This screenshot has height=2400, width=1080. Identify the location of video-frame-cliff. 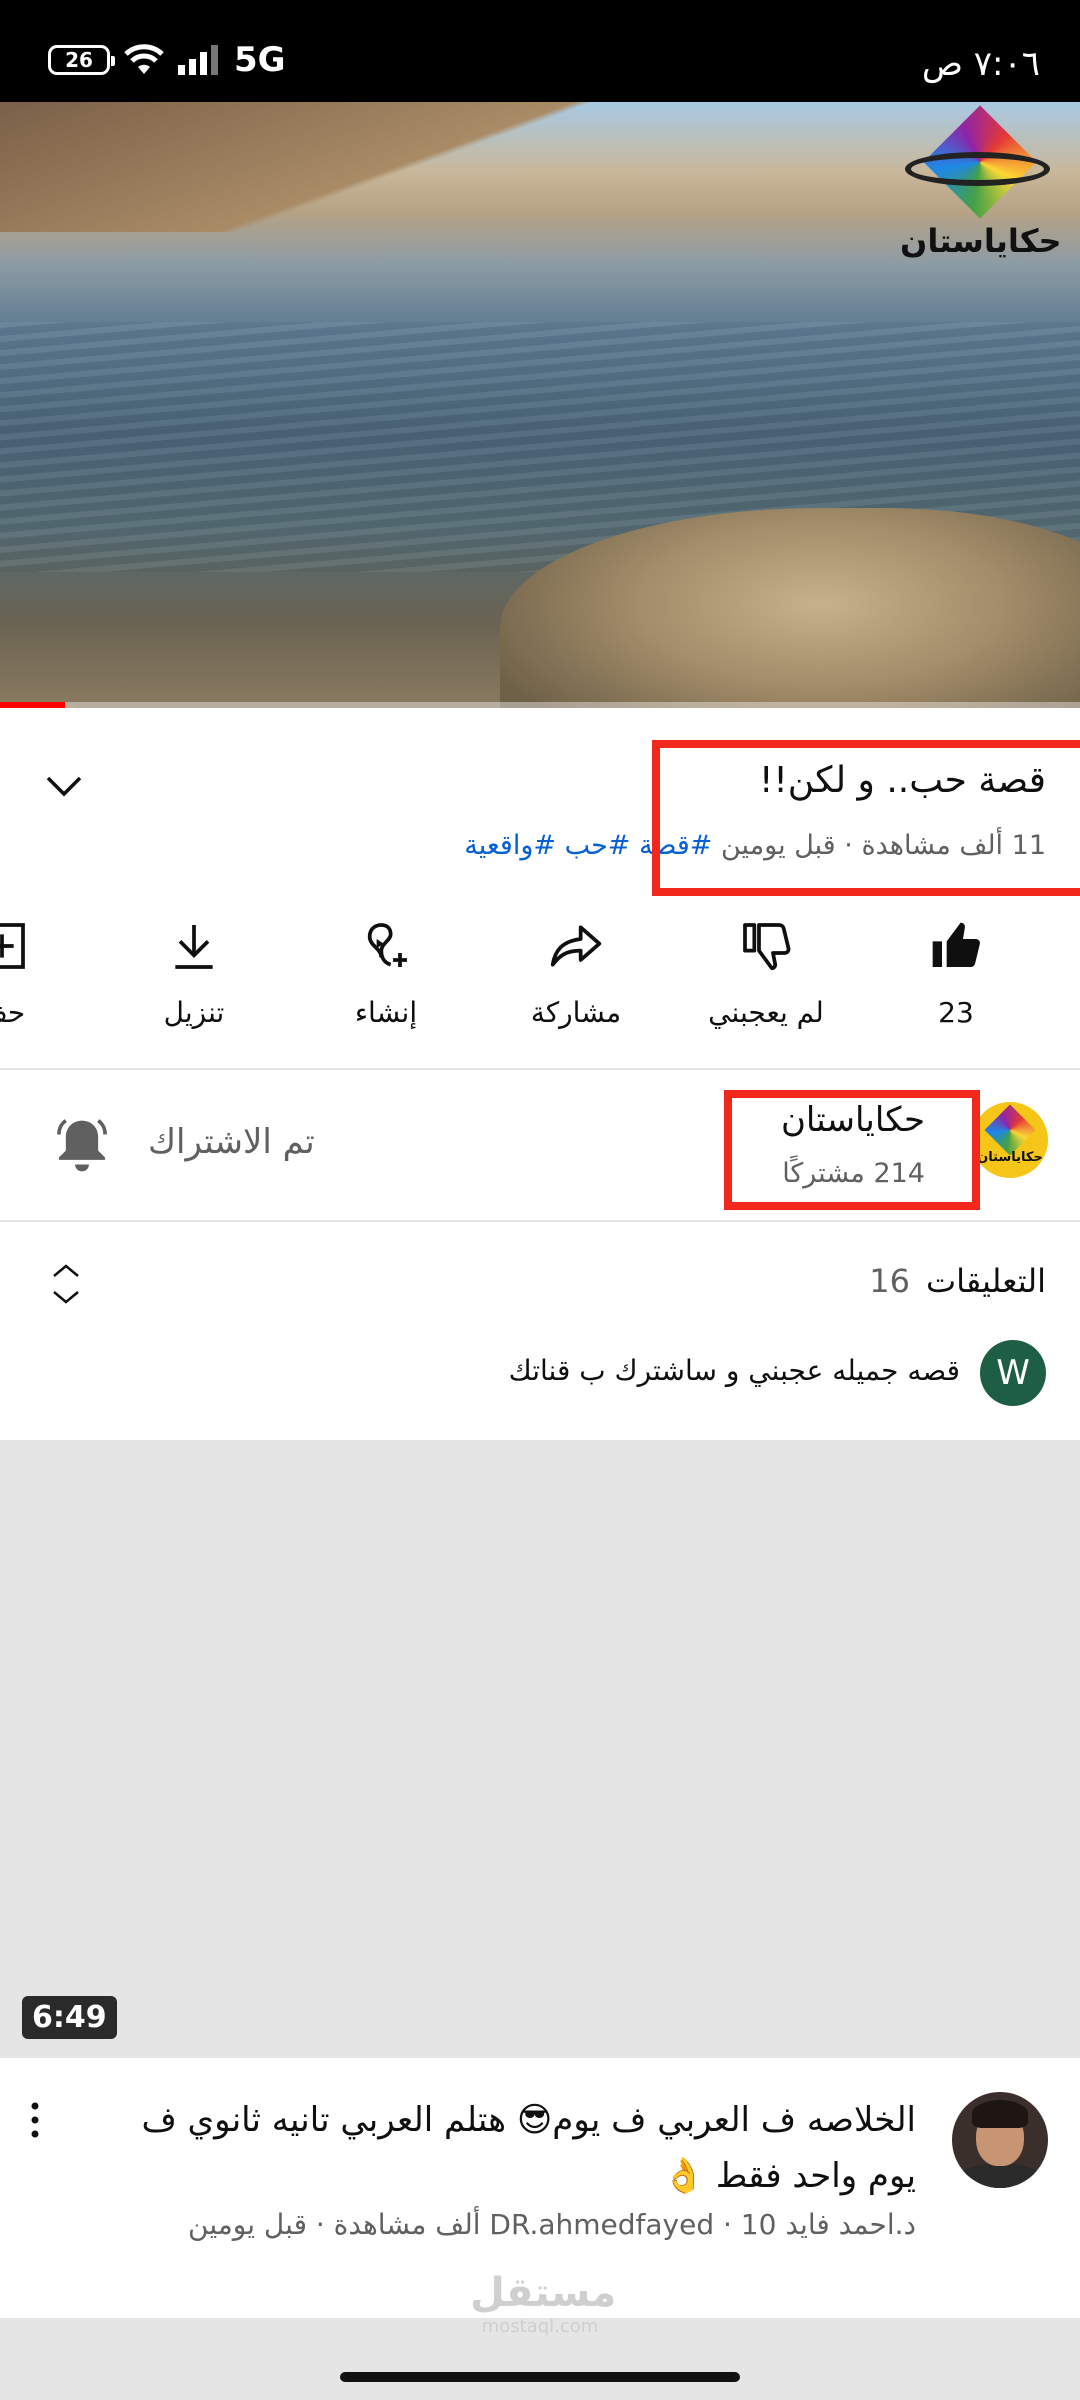
(300, 167).